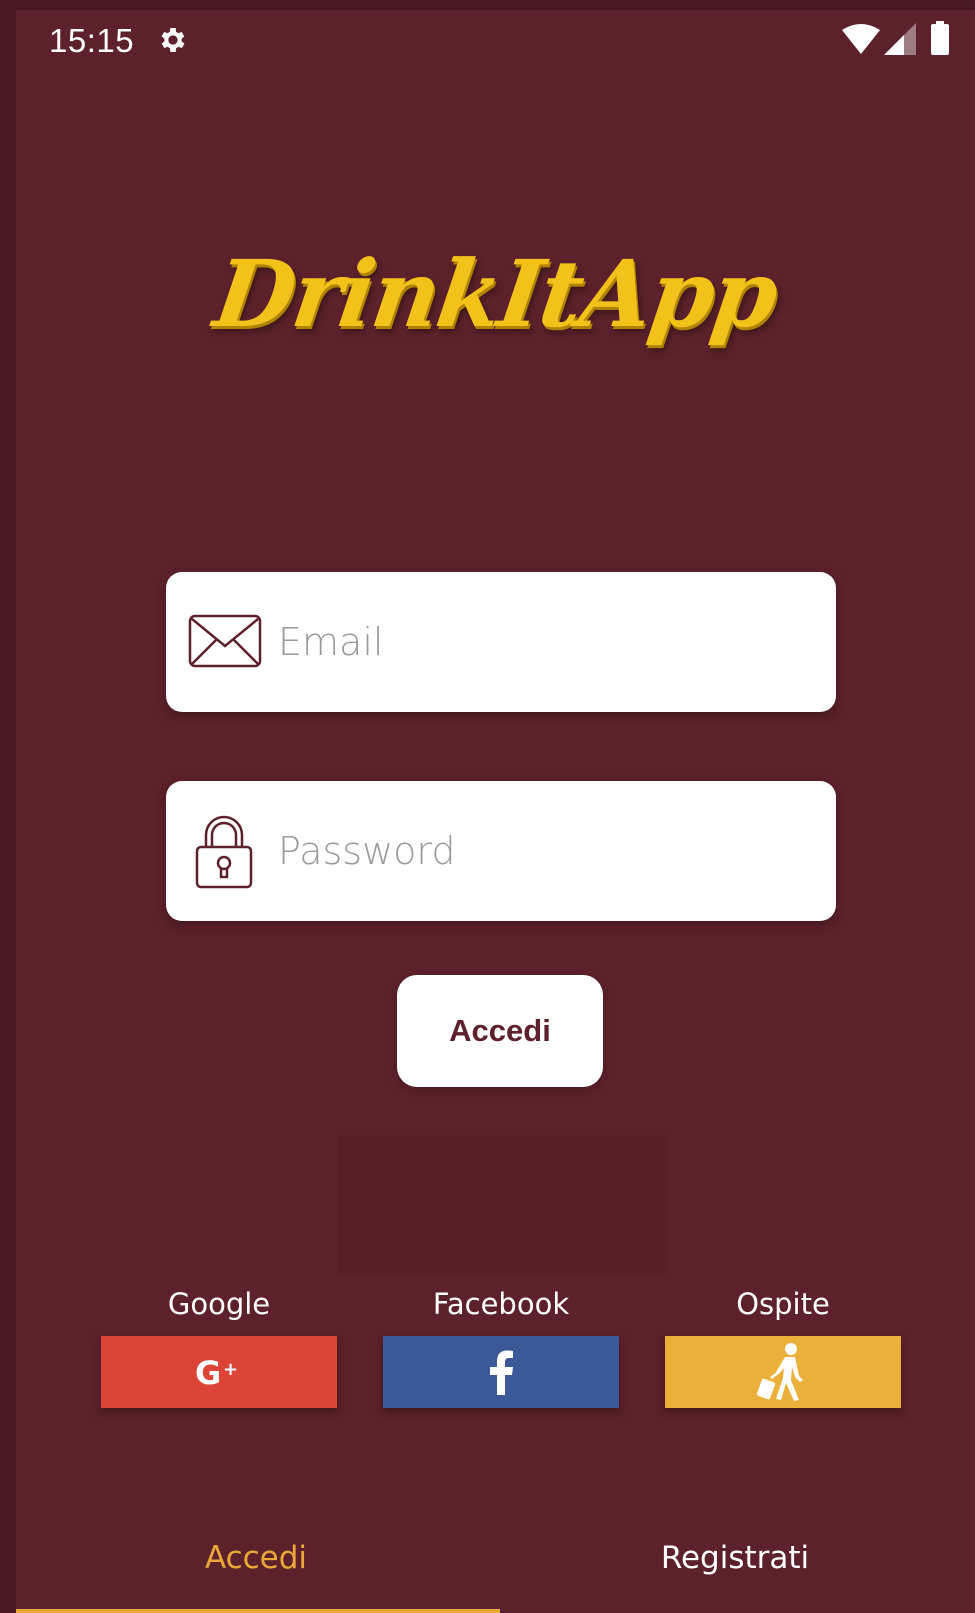 This screenshot has height=1613, width=975. I want to click on guest-login-button, so click(783, 1372).